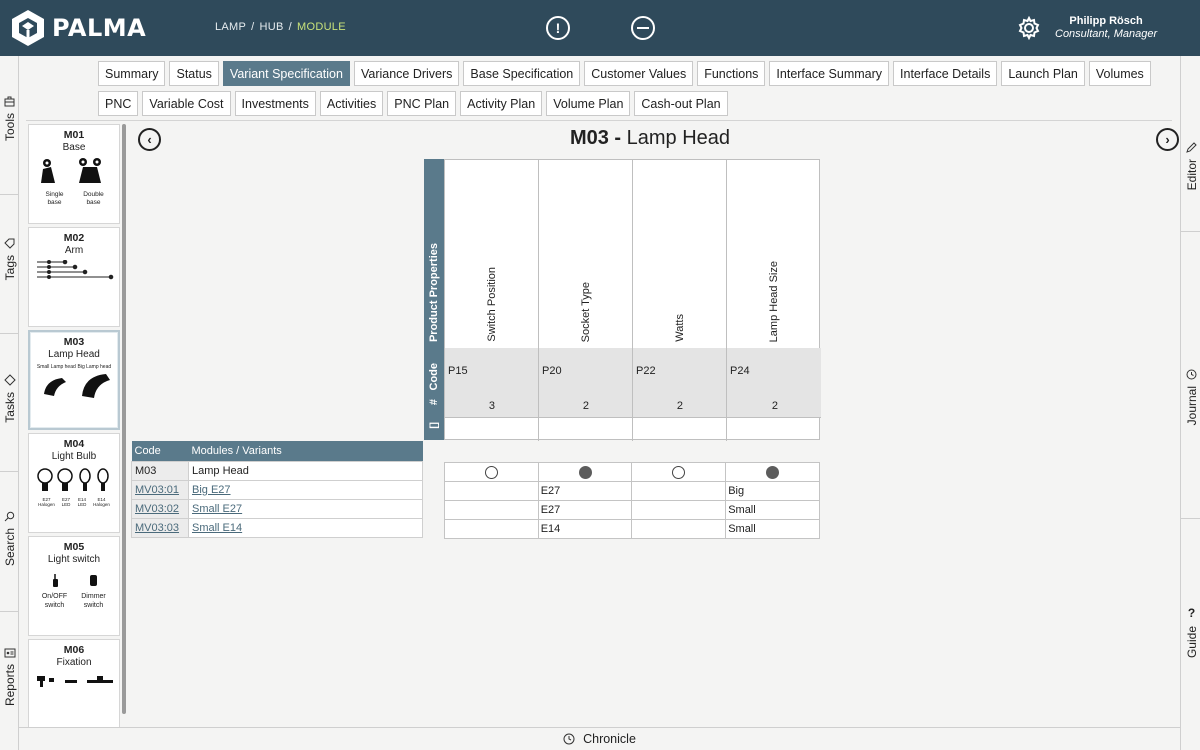 This screenshot has width=1200, height=750. Describe the element at coordinates (74, 147) in the screenshot. I see `module-name: Base` at that location.